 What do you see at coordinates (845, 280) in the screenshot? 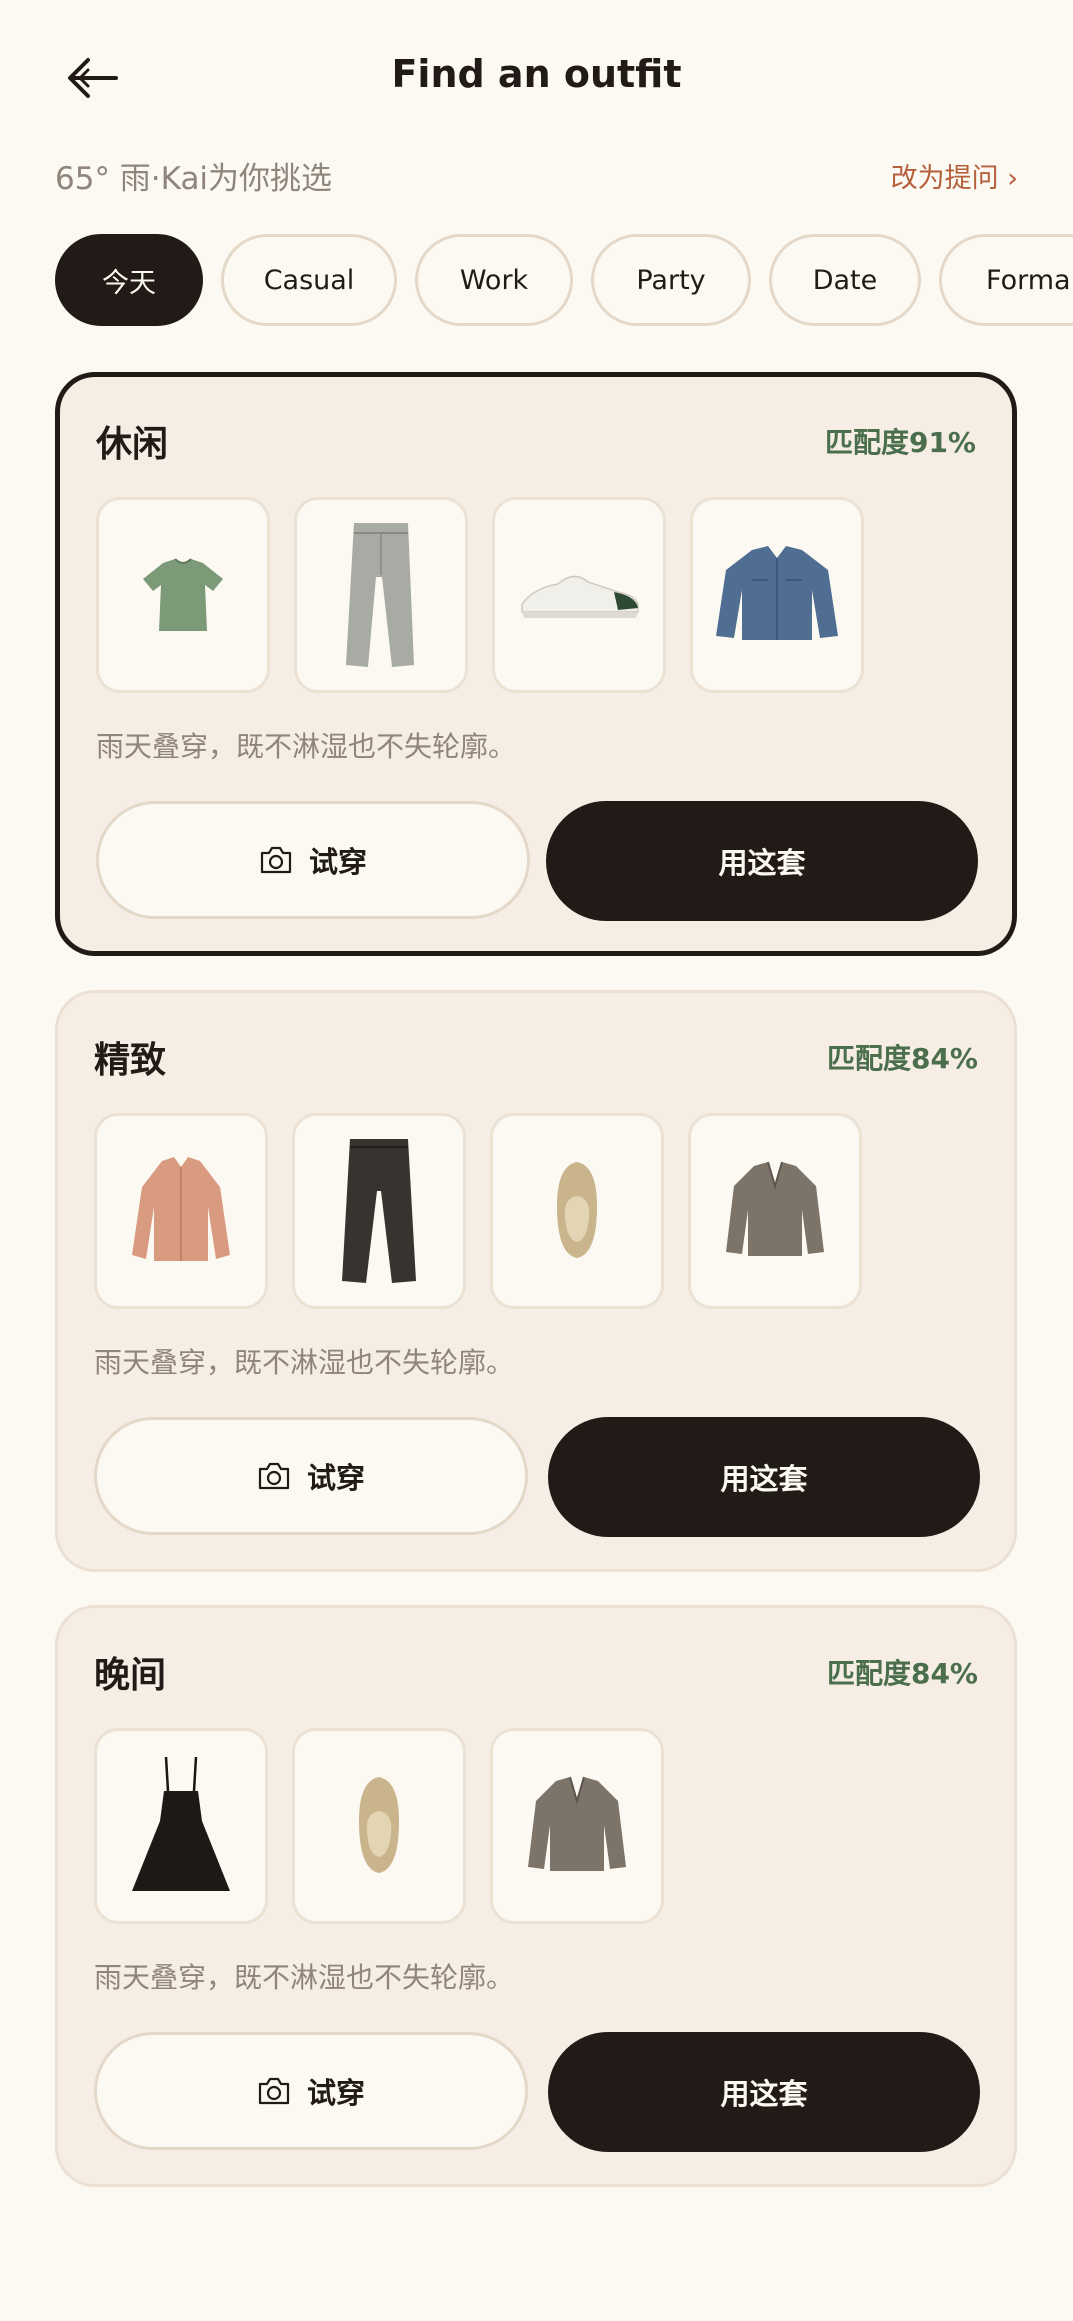
I see `chip-date: Date` at bounding box center [845, 280].